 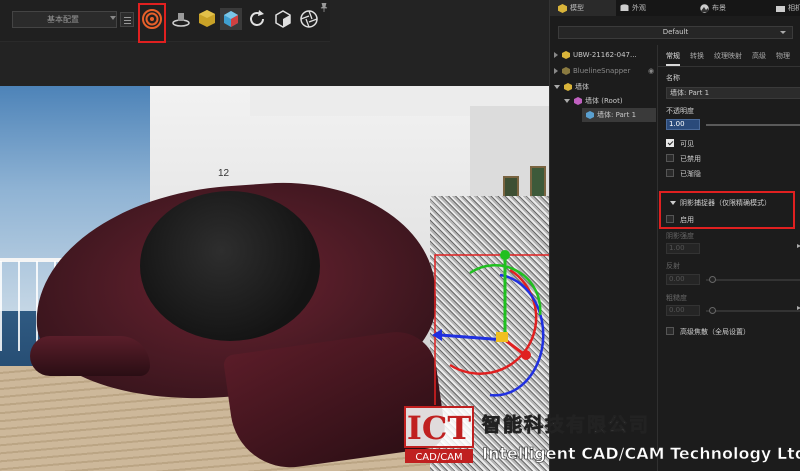 I want to click on tab-camera: 相机, so click(x=788, y=8).